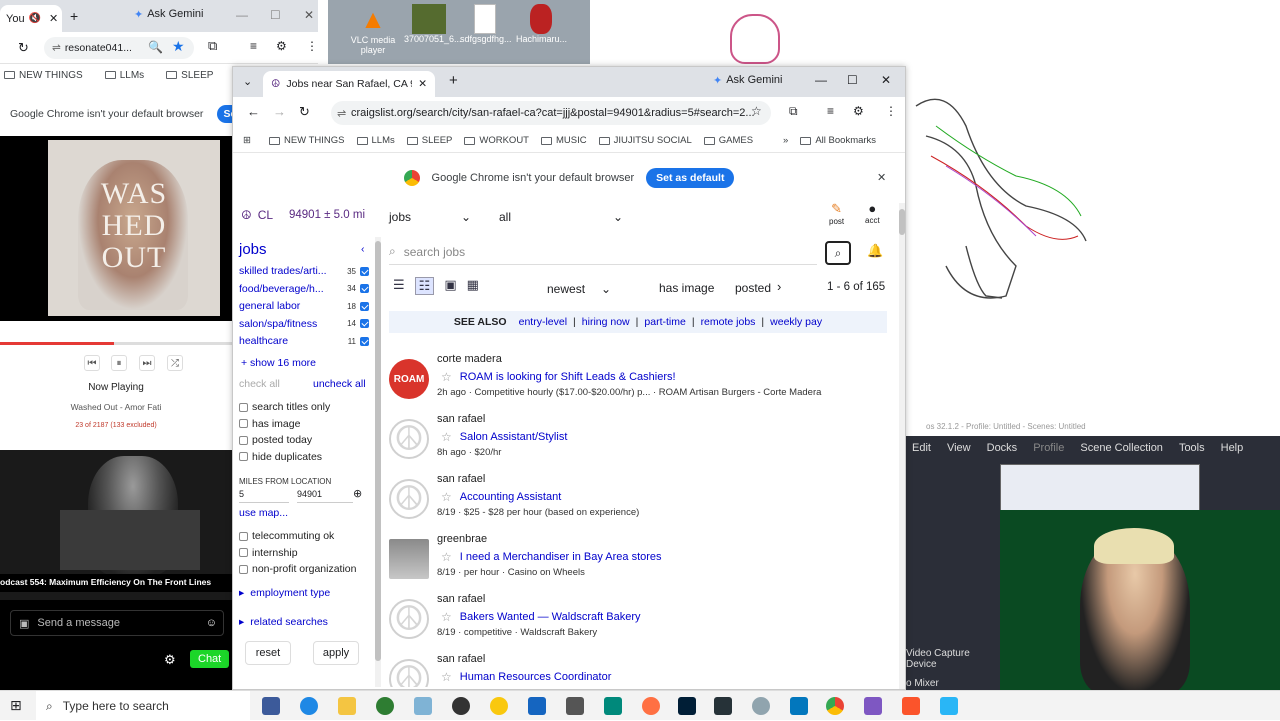 The width and height of the screenshot is (1280, 721). I want to click on previous-icon: ⏮, so click(92, 363).